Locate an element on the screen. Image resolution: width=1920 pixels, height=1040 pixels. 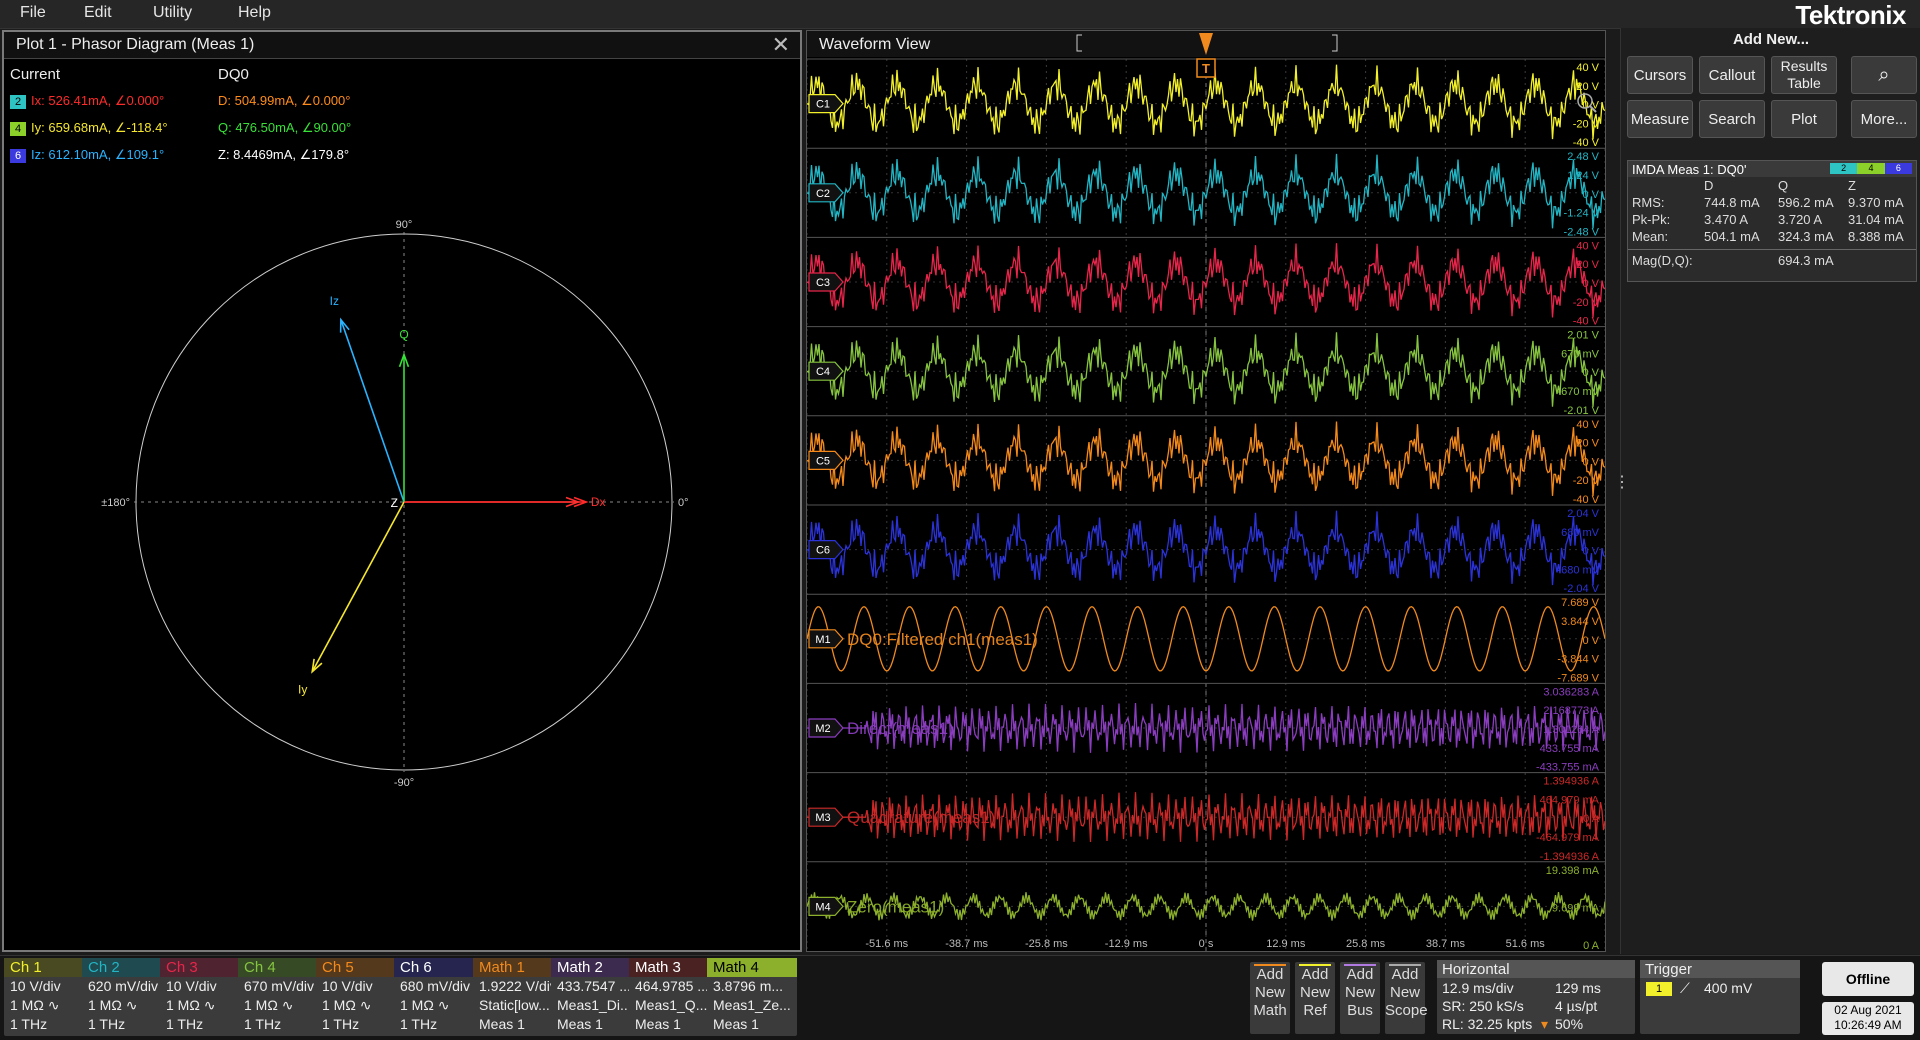
channel-tag-C4: C4 is located at coordinates (826, 371).